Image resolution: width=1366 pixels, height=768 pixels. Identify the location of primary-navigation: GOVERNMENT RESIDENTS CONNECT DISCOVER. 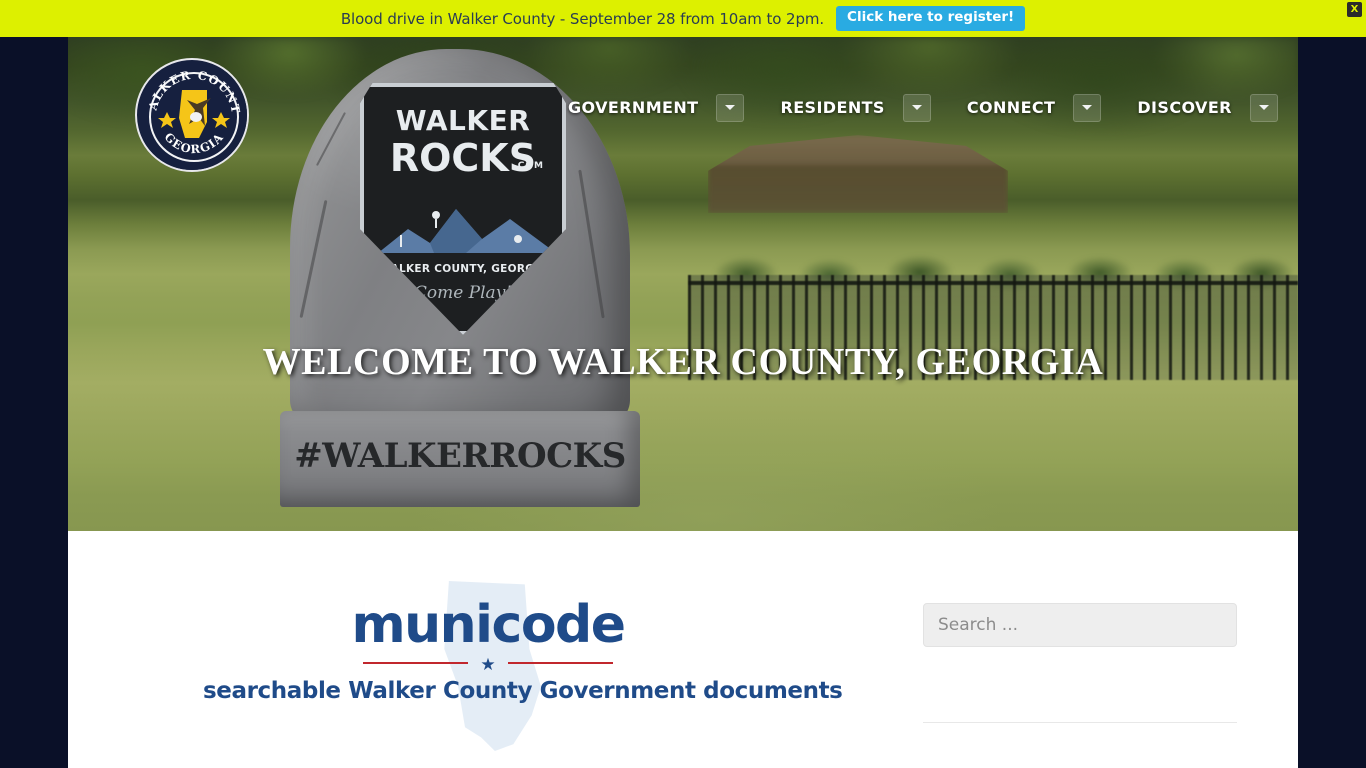
(928, 107).